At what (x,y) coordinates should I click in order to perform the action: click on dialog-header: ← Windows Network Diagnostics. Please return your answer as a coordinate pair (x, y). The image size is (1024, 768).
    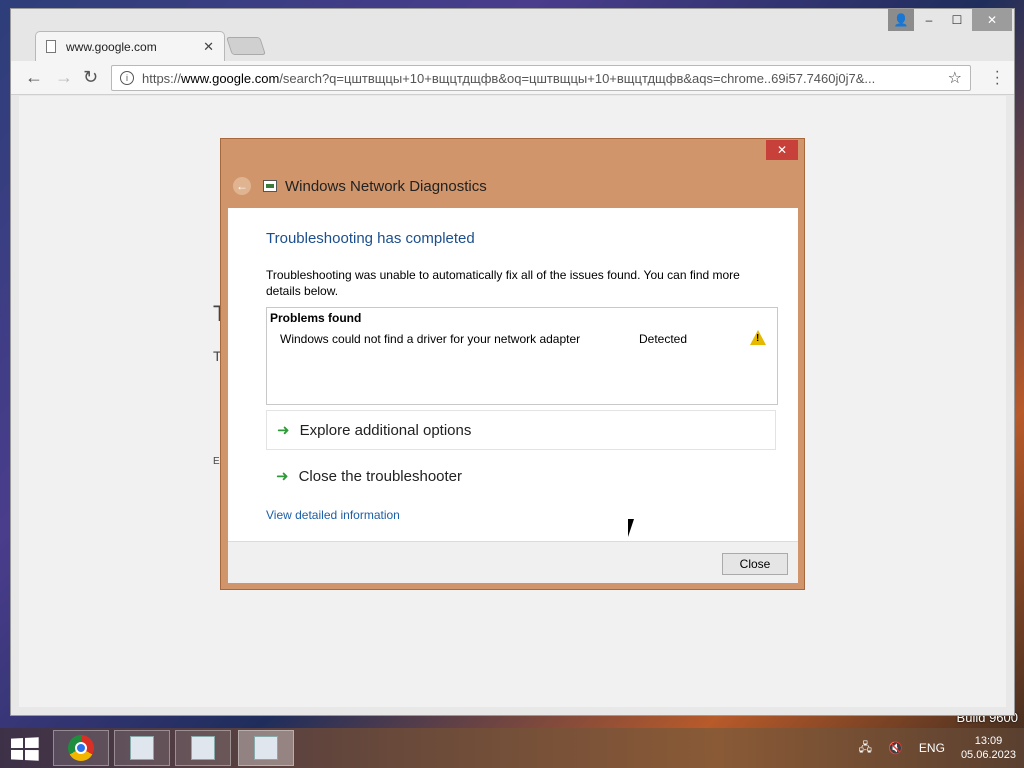
    Looking at the image, I should click on (360, 186).